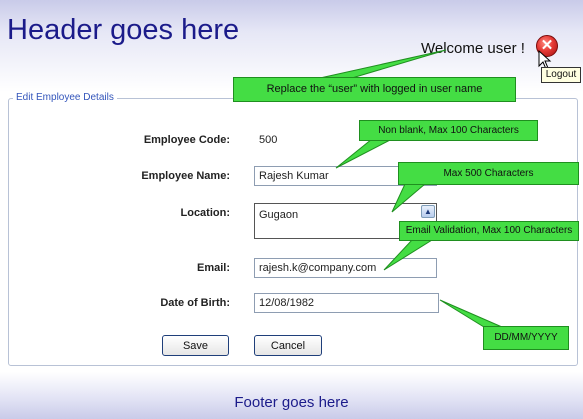 This screenshot has height=419, width=583. Describe the element at coordinates (291, 402) in the screenshot. I see `footer-text: Footer goes here` at that location.